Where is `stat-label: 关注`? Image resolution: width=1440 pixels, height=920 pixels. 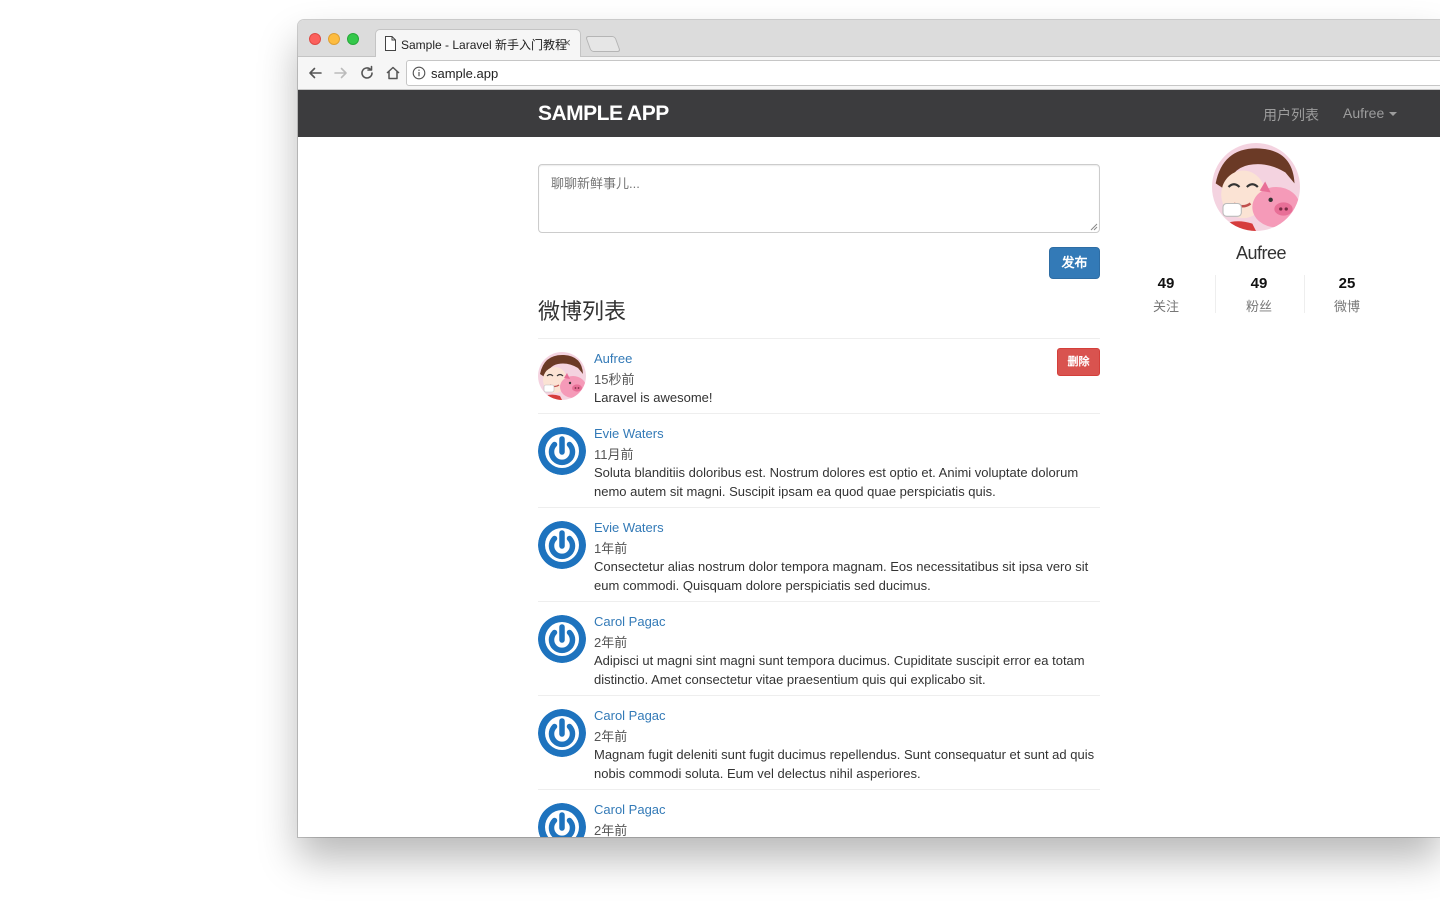
stat-label: 关注 is located at coordinates (1165, 306).